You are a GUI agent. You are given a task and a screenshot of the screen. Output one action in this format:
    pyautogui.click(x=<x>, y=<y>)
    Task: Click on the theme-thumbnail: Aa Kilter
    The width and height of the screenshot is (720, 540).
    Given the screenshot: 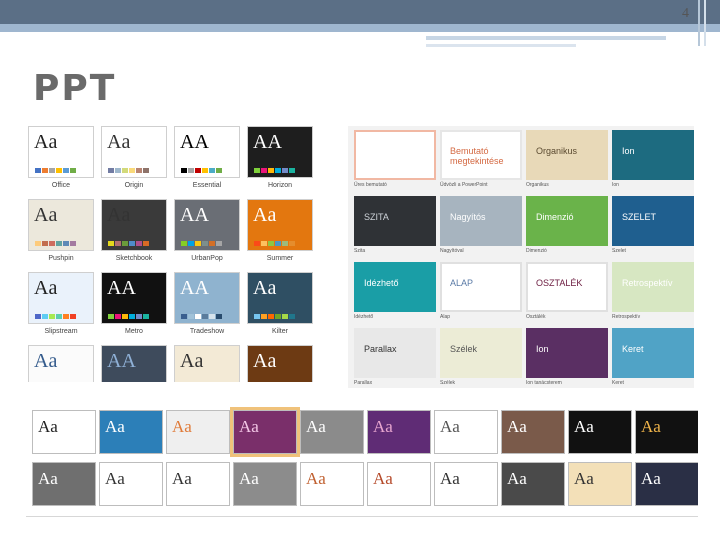 What is the action you would take?
    pyautogui.click(x=280, y=303)
    